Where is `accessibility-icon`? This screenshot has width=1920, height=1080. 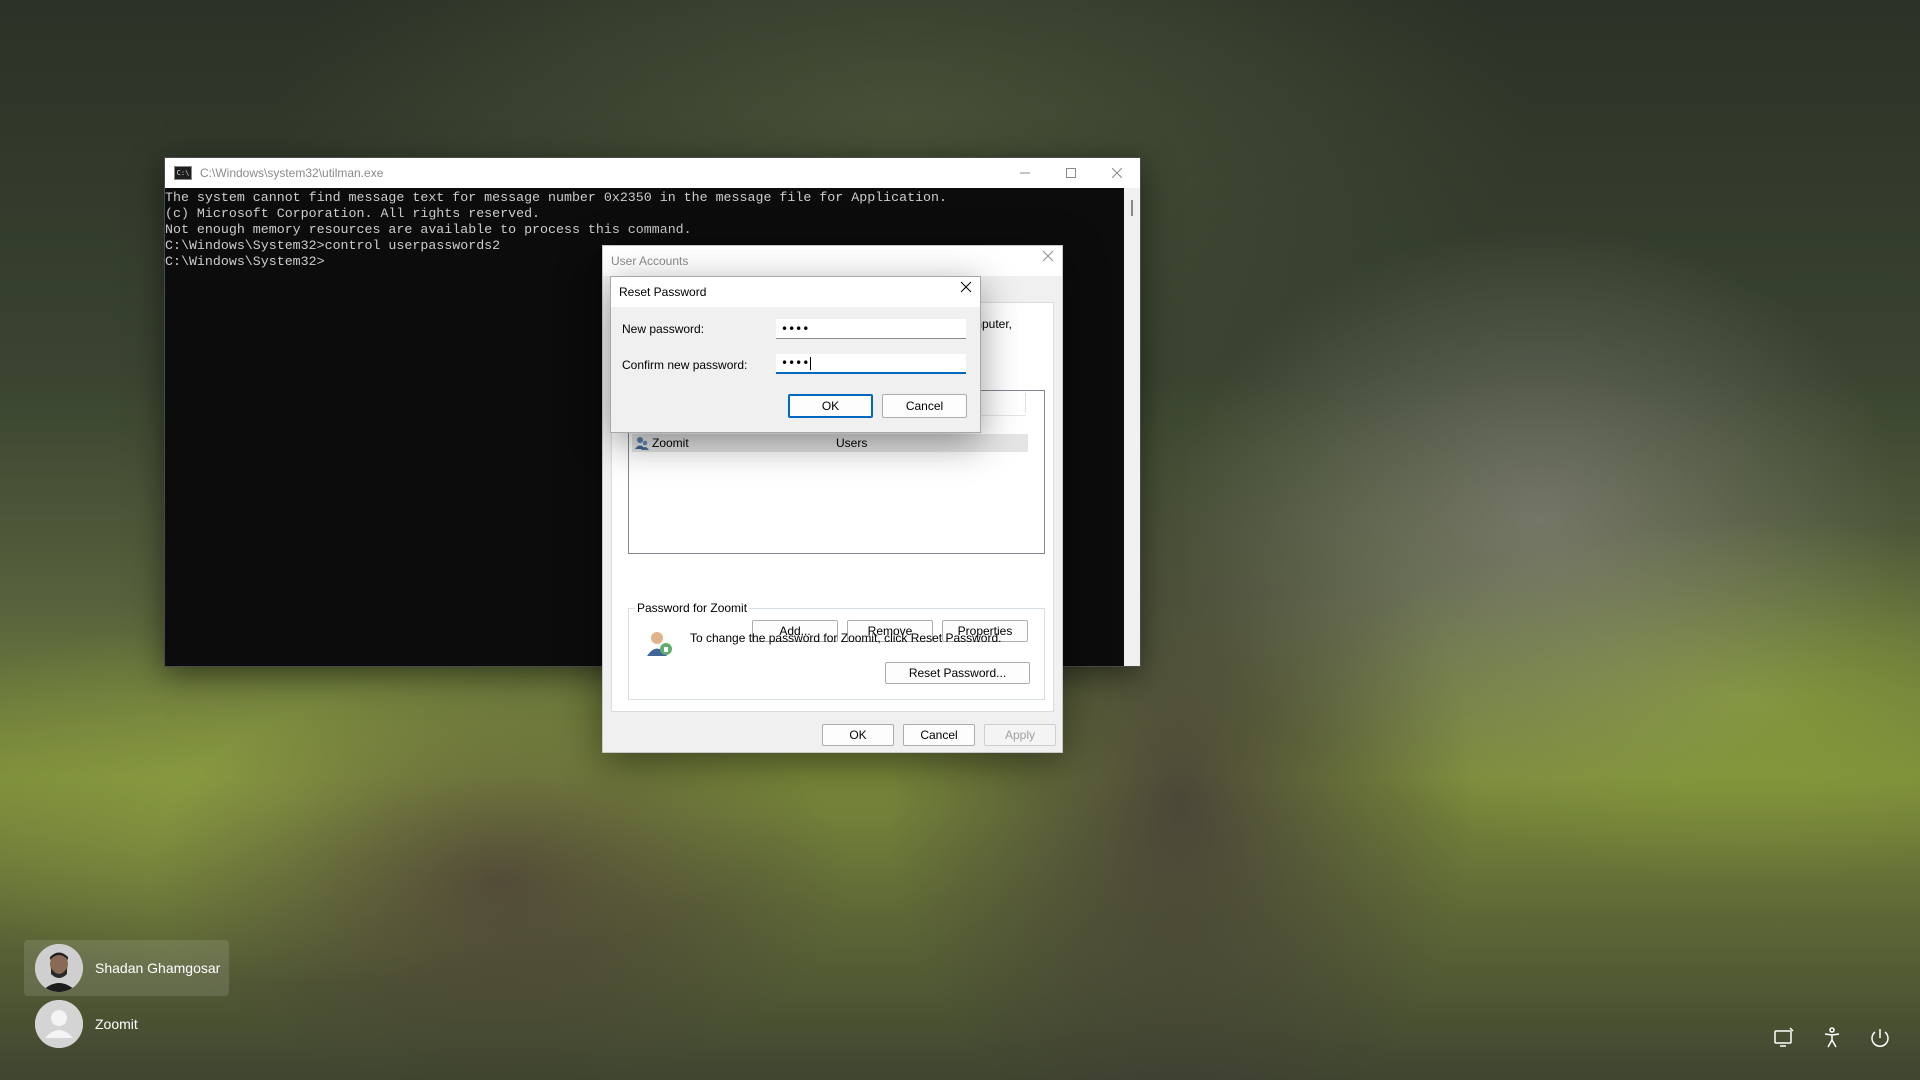
accessibility-icon is located at coordinates (1832, 1038).